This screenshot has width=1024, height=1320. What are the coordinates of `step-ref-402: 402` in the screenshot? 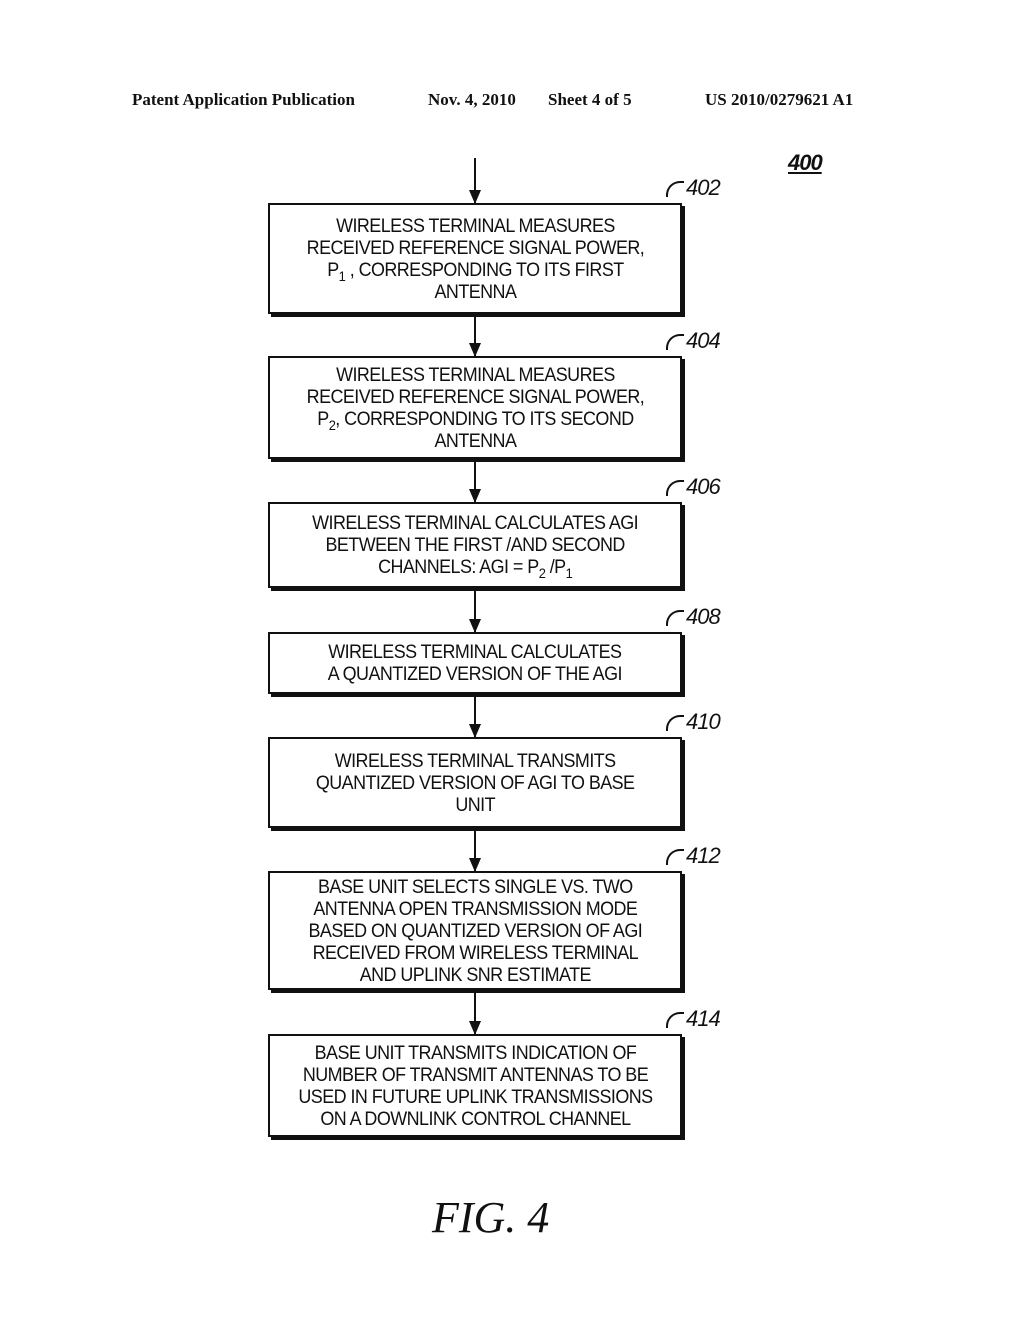 It's located at (693, 188).